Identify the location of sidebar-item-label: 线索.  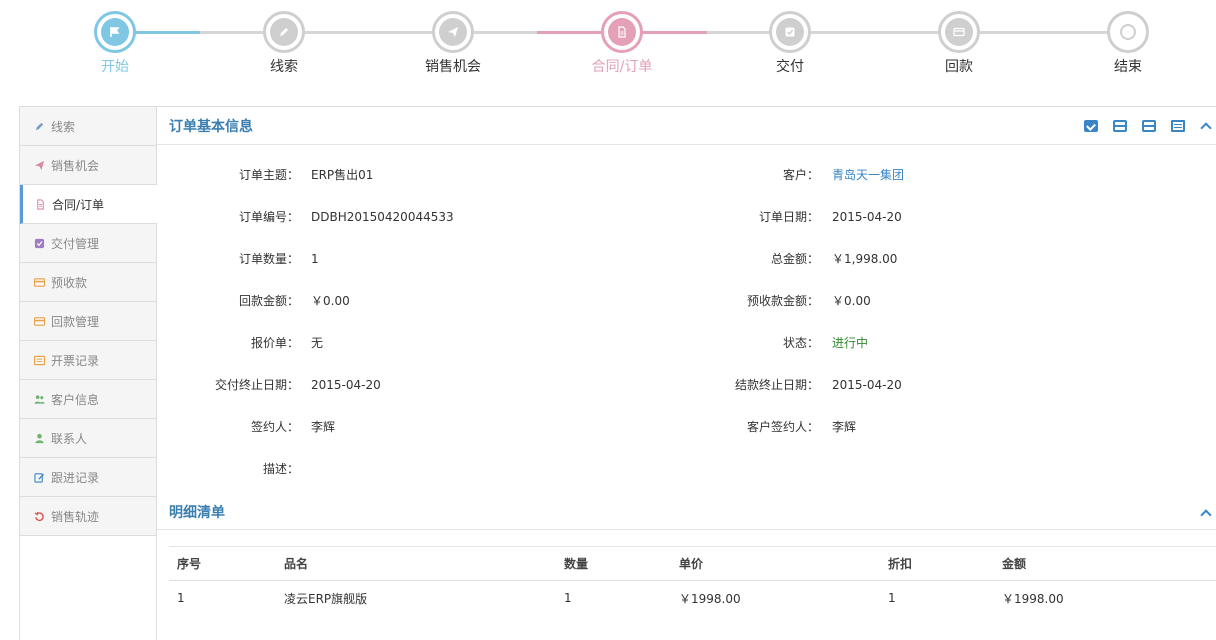
(63, 126).